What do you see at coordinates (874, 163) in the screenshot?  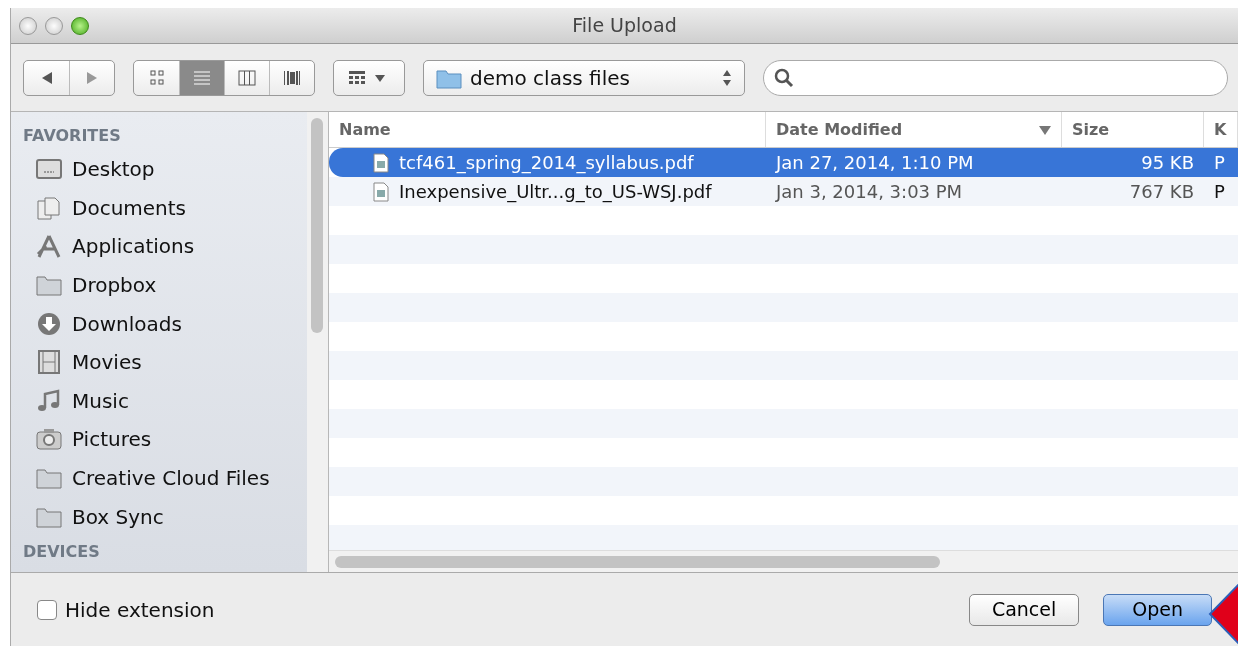 I see `date-cell-text: Jan 27, 2014, 1:10 PM` at bounding box center [874, 163].